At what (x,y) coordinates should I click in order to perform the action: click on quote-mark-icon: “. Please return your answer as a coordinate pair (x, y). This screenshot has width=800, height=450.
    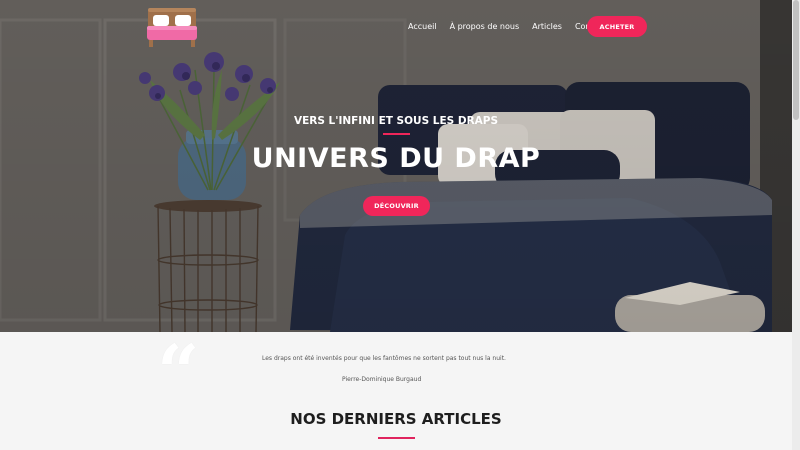
    Looking at the image, I should click on (178, 373).